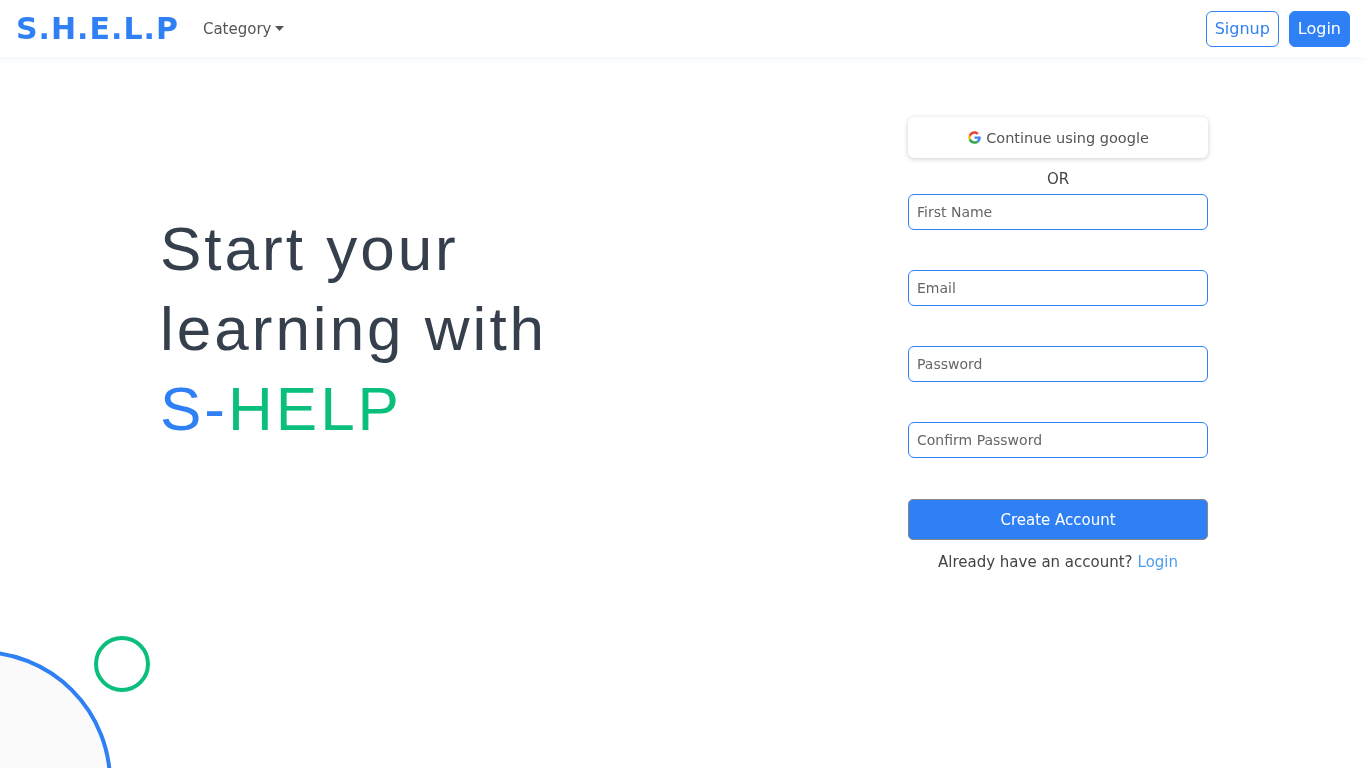 The image size is (1366, 768). I want to click on input-field: Password, so click(1058, 364).